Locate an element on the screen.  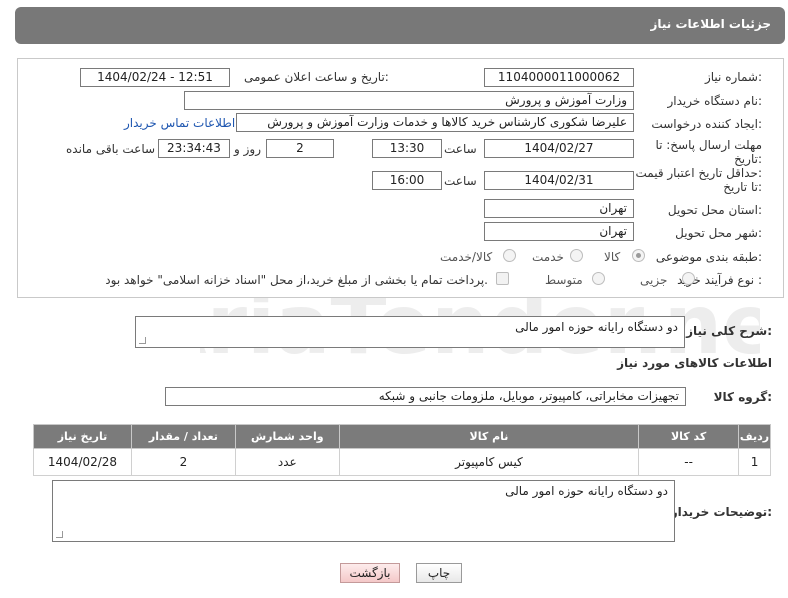
deadline-label-1: مهلت ارسال پاسخ: تا is located at coordinates (708, 145).